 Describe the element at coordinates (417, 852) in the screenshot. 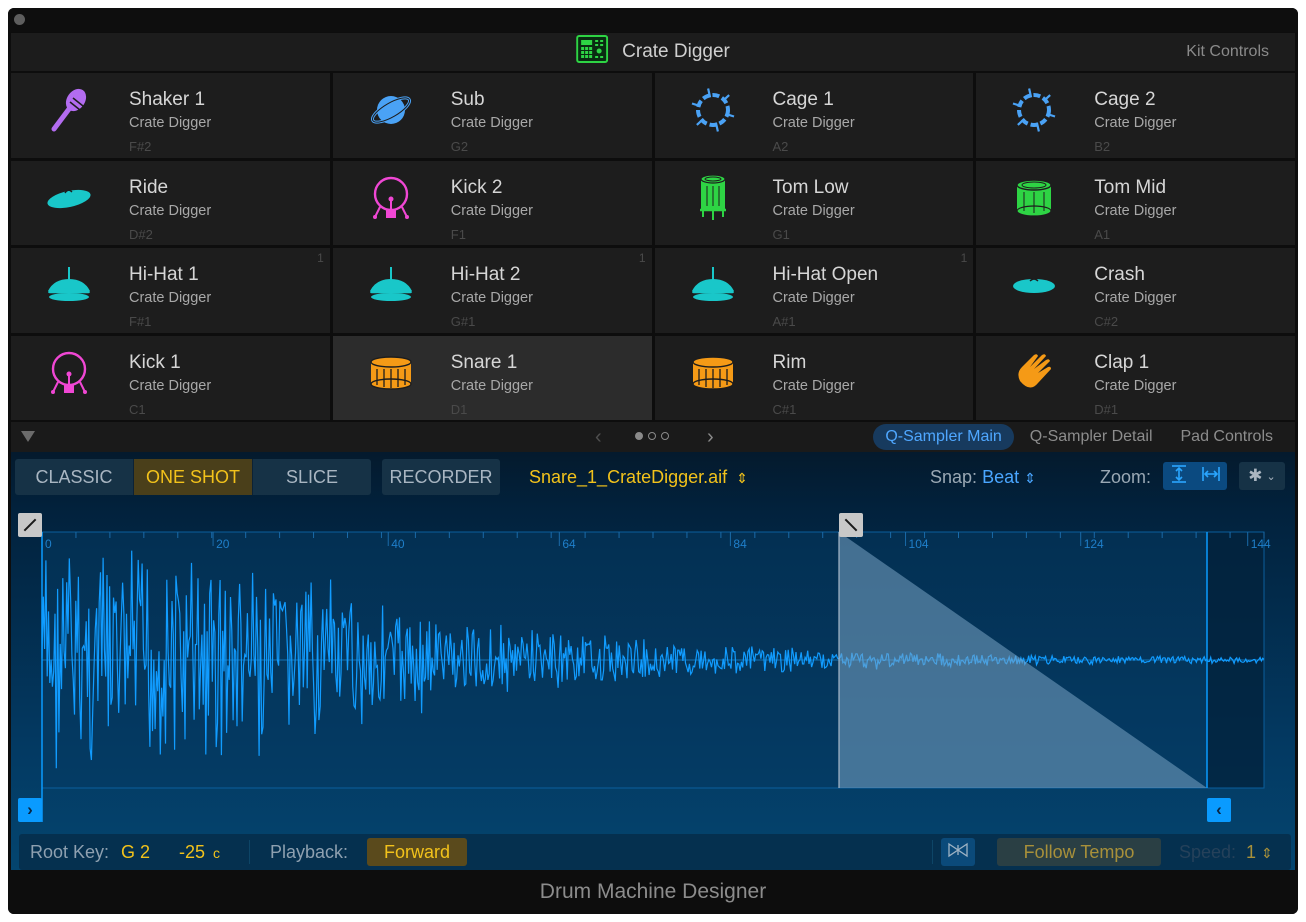

I see `playback-direction-button: Forward` at that location.